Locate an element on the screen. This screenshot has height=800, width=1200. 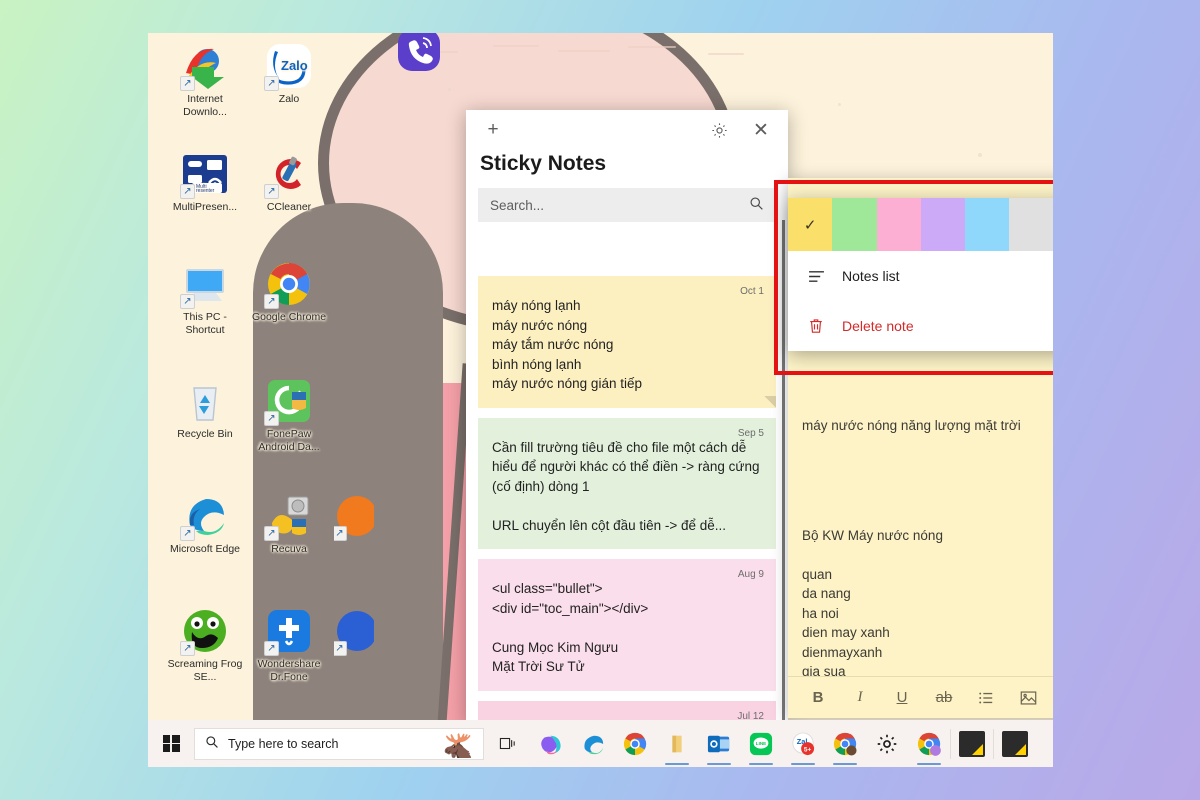
color-swatch-blue is located at coordinates (987, 224).